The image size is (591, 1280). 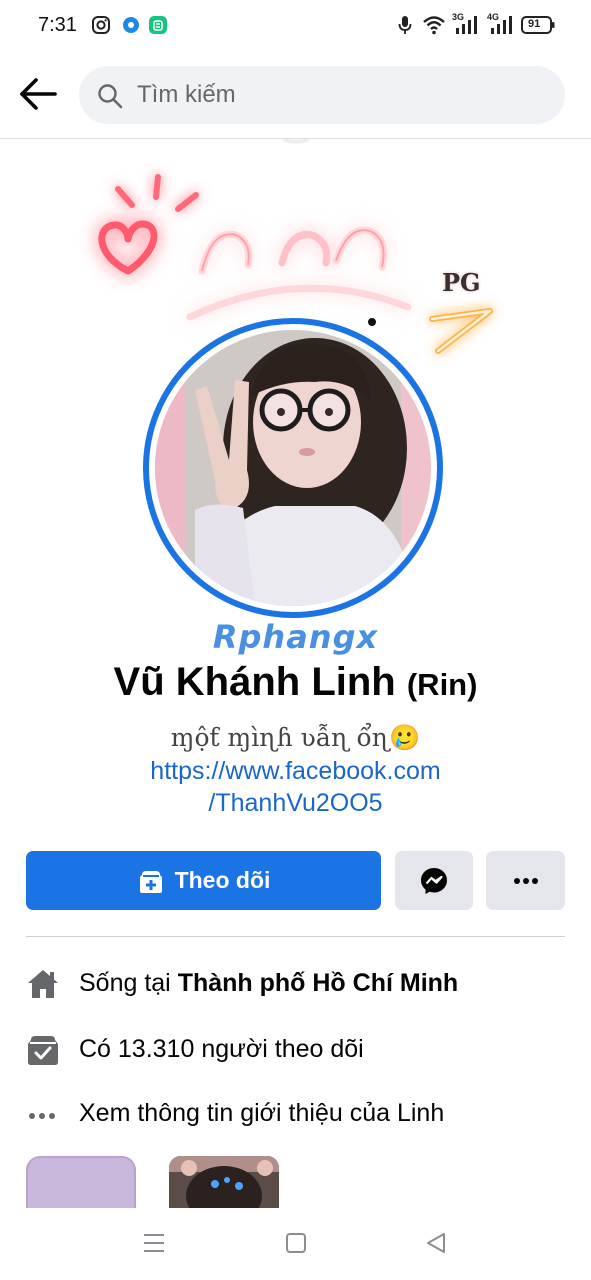 I want to click on thumbnail-photo, so click(x=224, y=1186).